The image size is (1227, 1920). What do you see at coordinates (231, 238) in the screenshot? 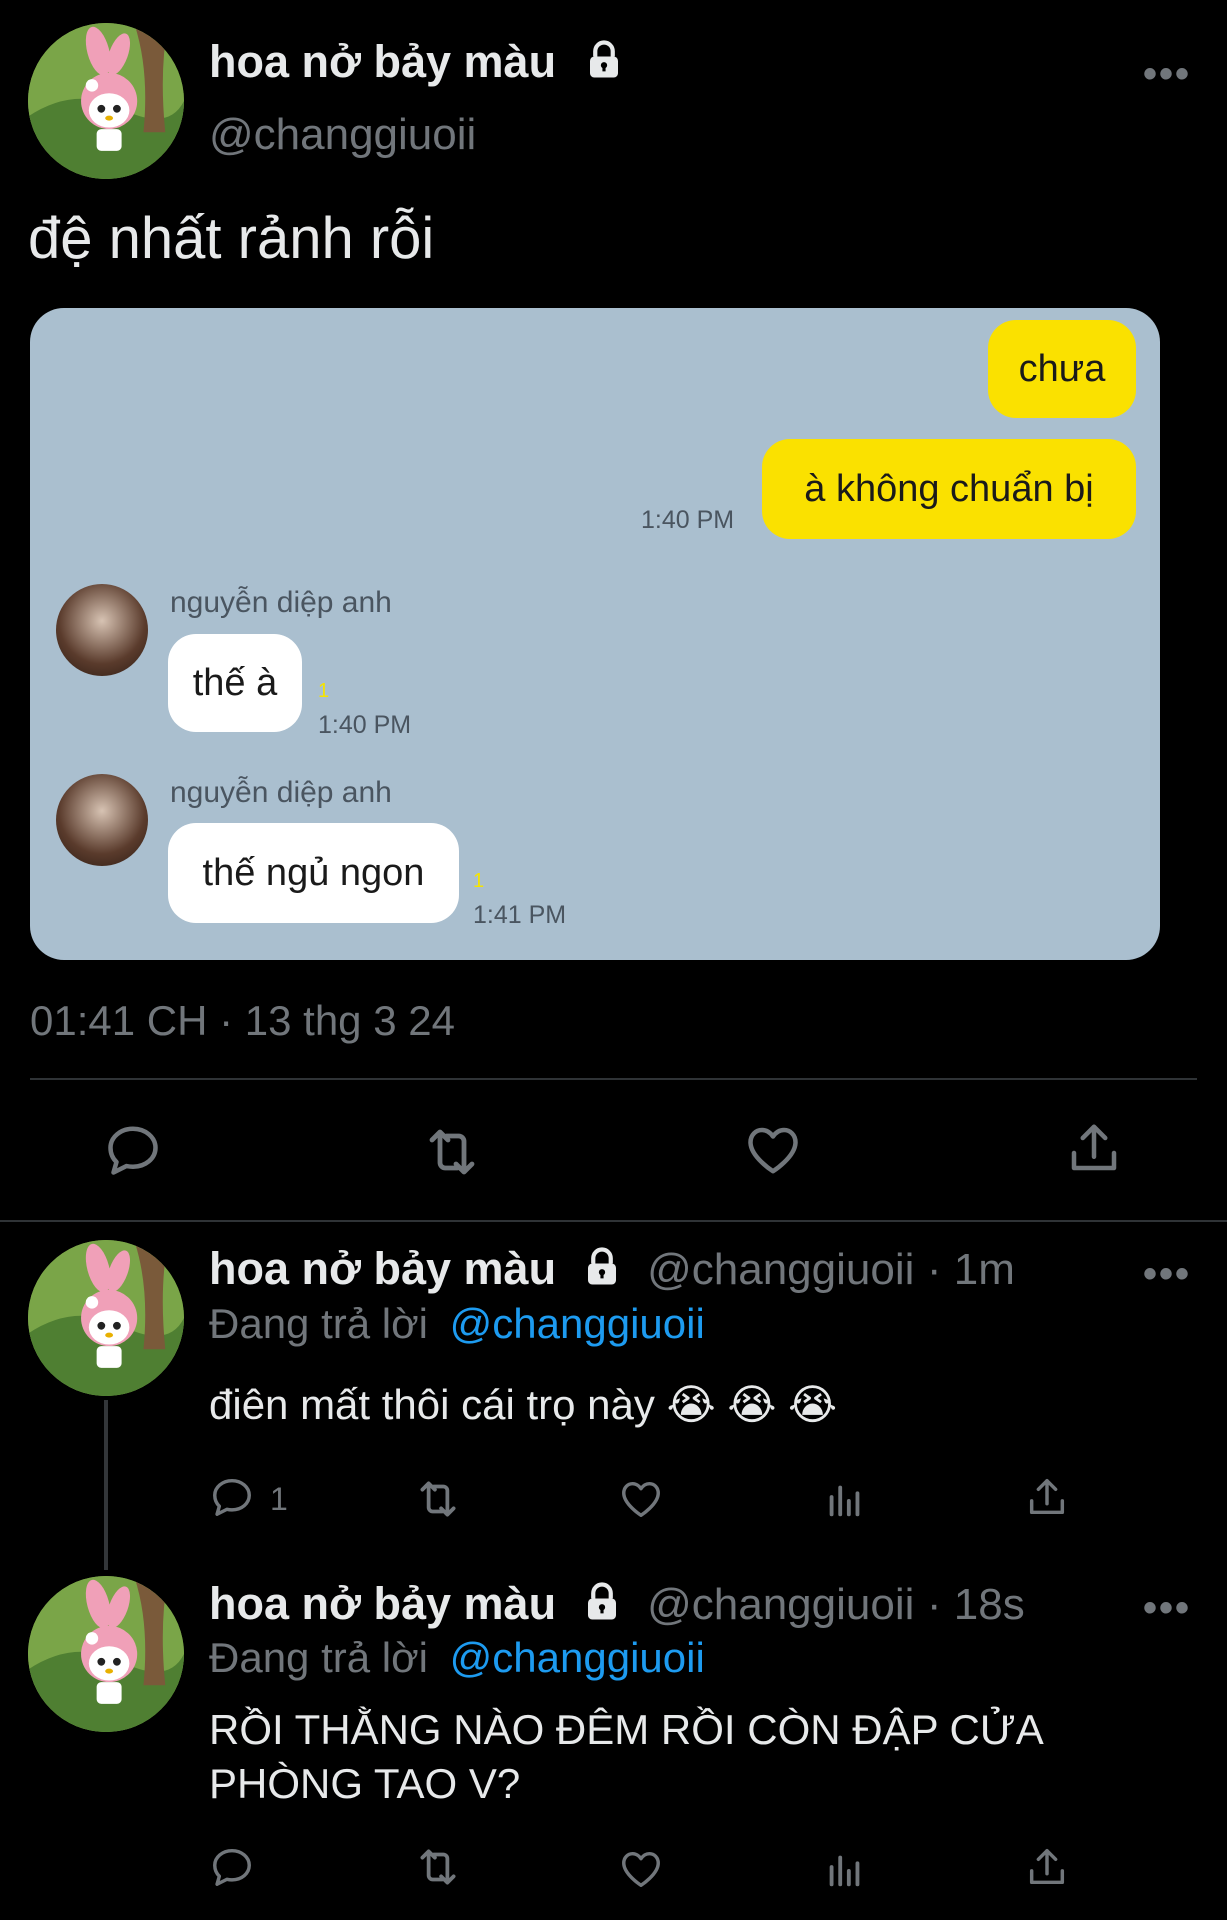
I see `tweet-text: đệ nhất rảnh rỗi` at bounding box center [231, 238].